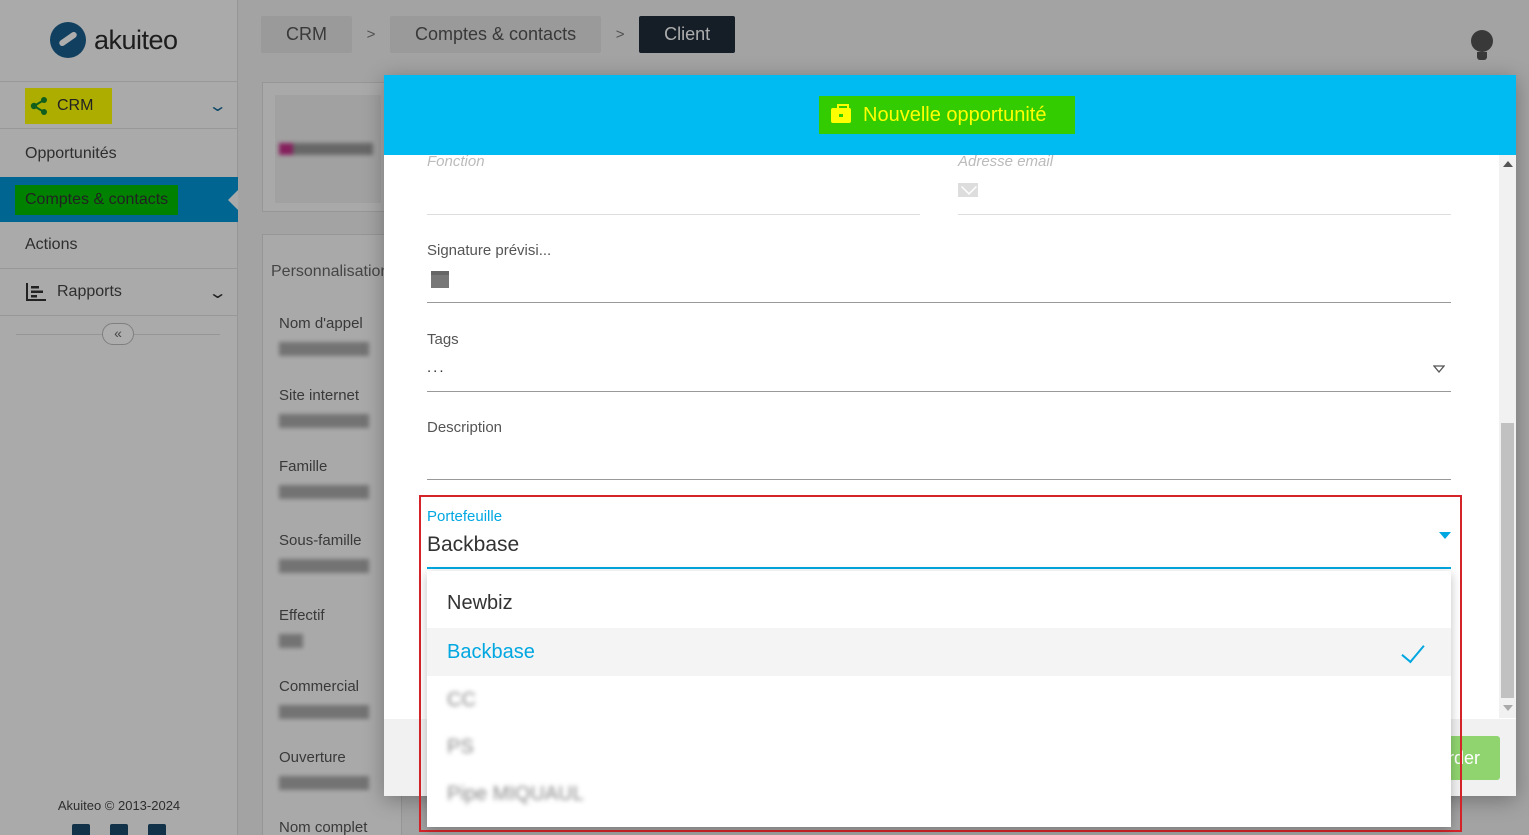  Describe the element at coordinates (939, 603) in the screenshot. I see `dropdown-option-newbiz: Newbiz` at that location.